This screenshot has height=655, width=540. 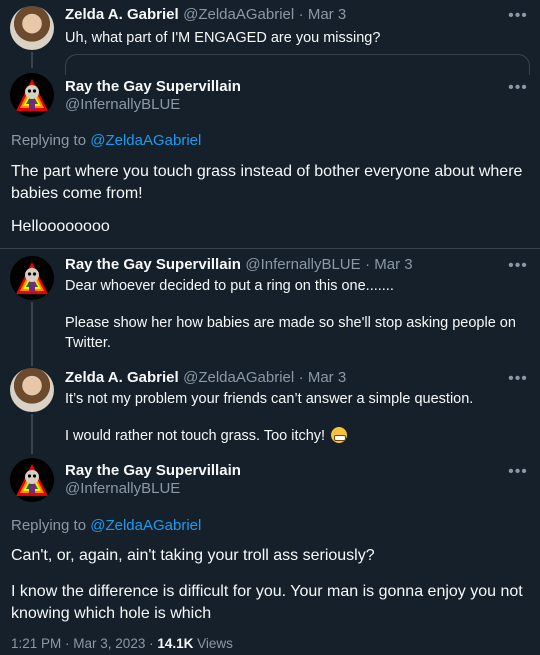 I want to click on tweet-meta: 1:21 PM · Mar 3, 2023 · 14.1K Views, so click(x=122, y=643).